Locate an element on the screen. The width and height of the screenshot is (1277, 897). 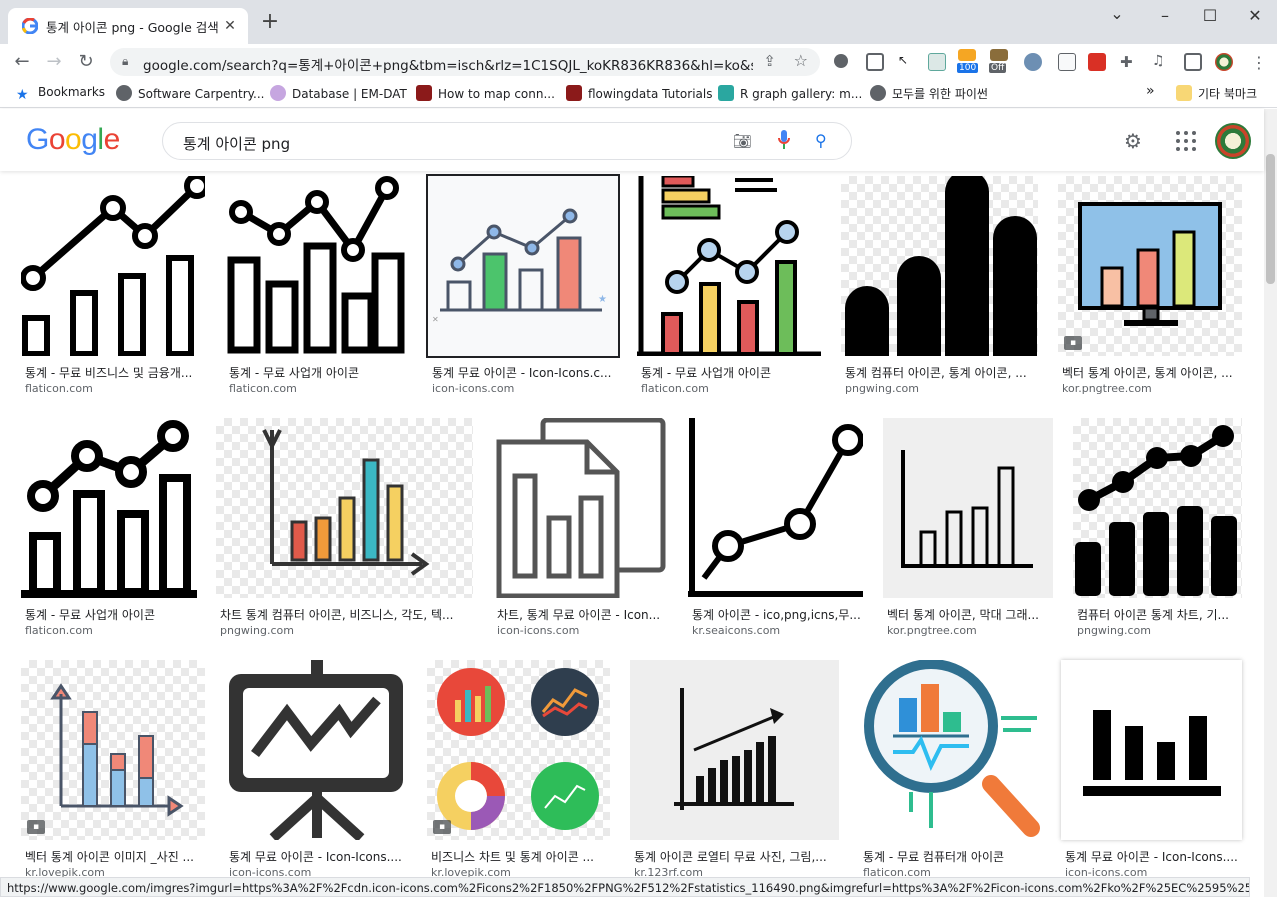
bookmark-item: 모두를 위한 파이썬 is located at coordinates (929, 93).